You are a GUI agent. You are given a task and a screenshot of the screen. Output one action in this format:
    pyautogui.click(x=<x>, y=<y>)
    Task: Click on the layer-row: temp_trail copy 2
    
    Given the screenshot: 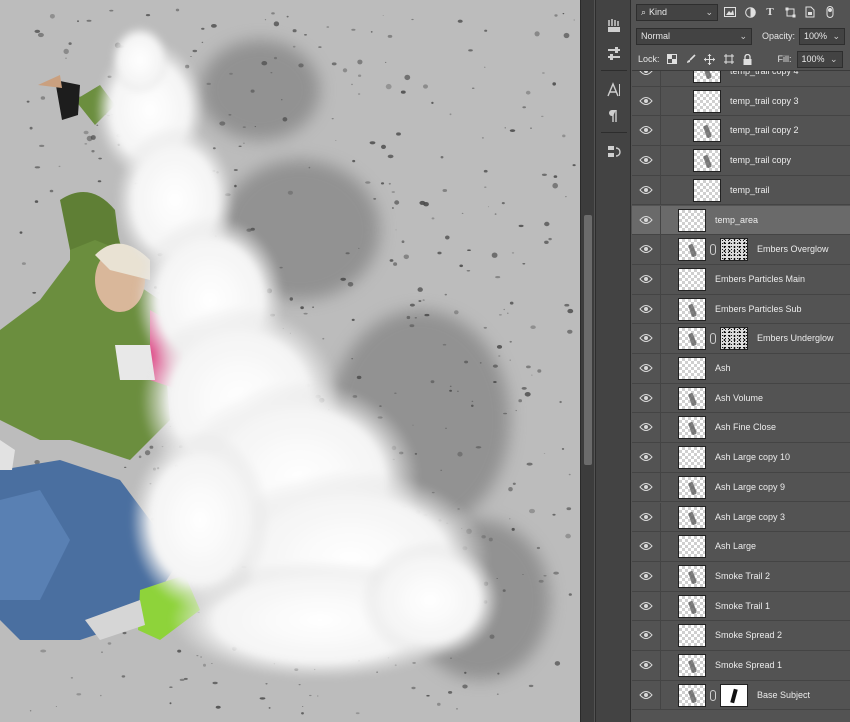 What is the action you would take?
    pyautogui.click(x=741, y=131)
    